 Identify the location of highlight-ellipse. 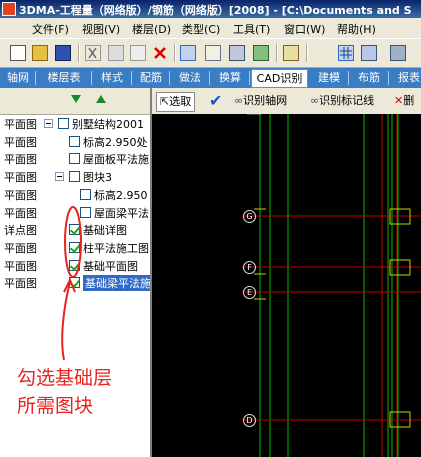
(73, 242).